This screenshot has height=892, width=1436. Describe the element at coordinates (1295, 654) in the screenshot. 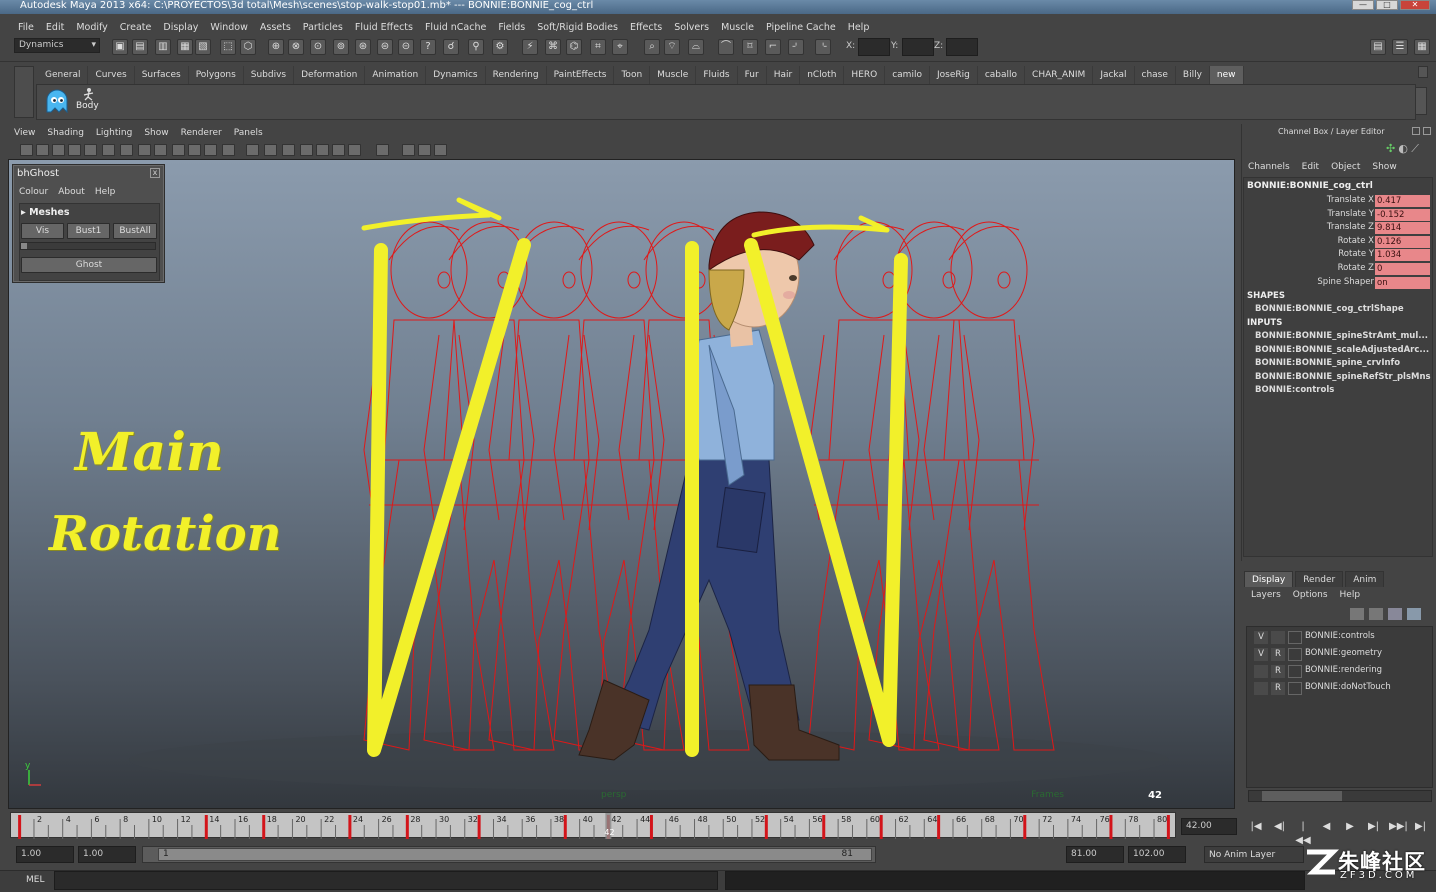

I see `layer-color-swatch` at that location.